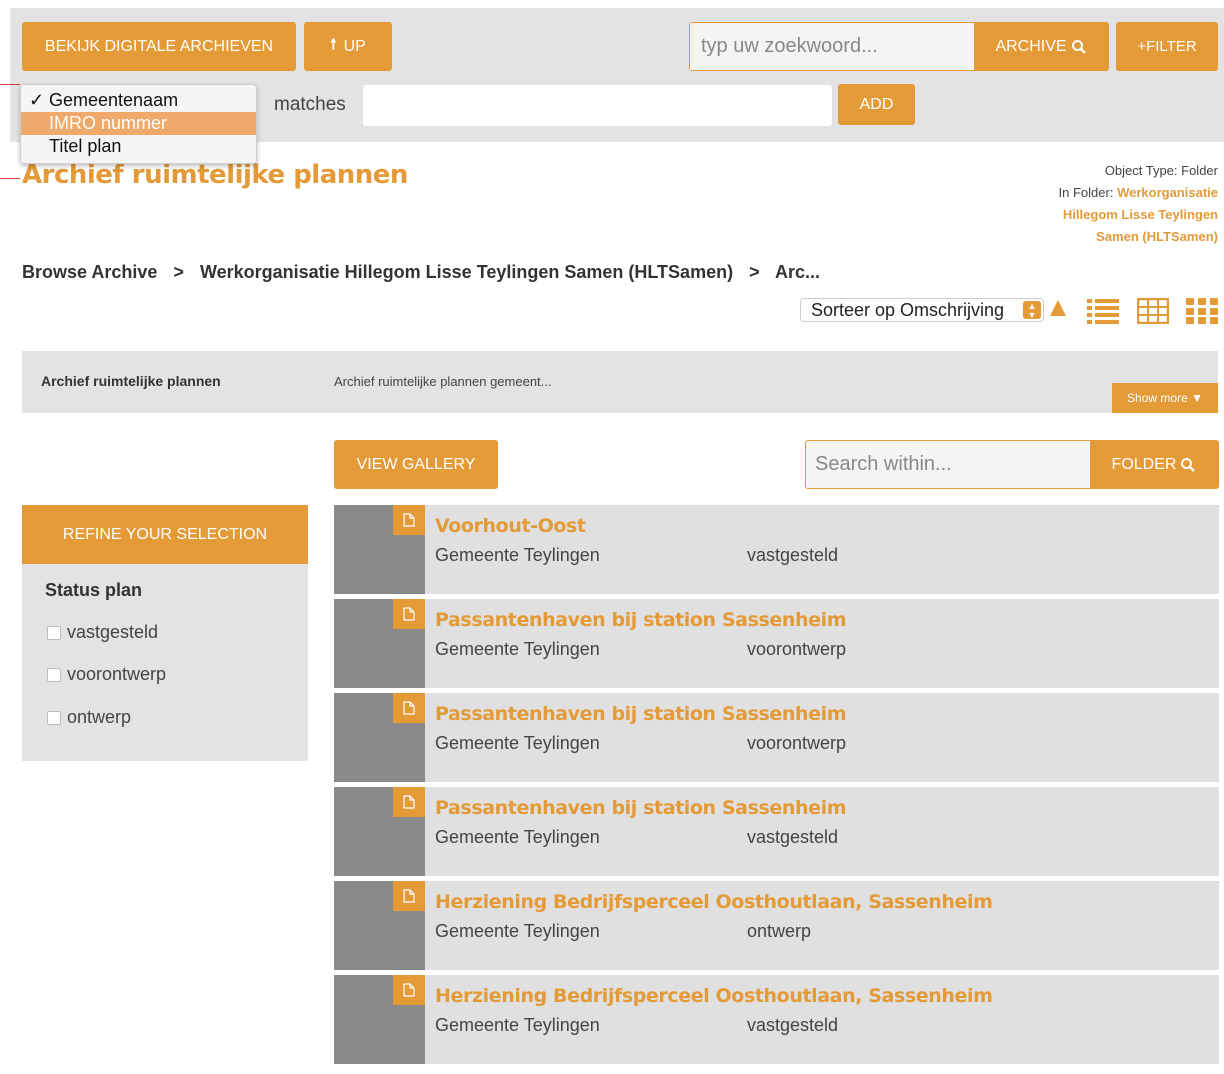 This screenshot has width=1224, height=1074. I want to click on grid-view-icon, so click(1202, 311).